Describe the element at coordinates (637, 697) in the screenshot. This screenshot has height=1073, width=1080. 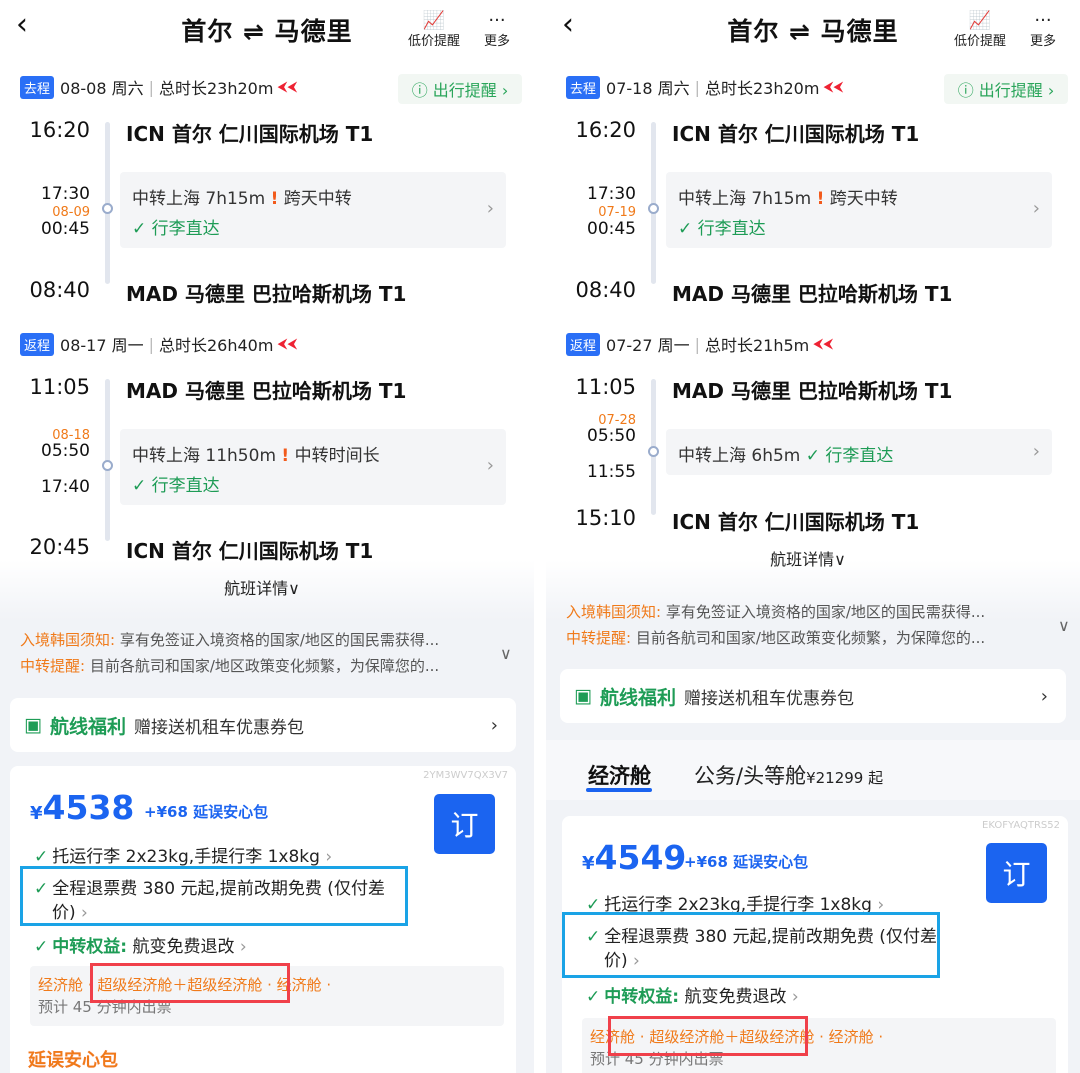
I see `benefit-title: 航线福利` at that location.